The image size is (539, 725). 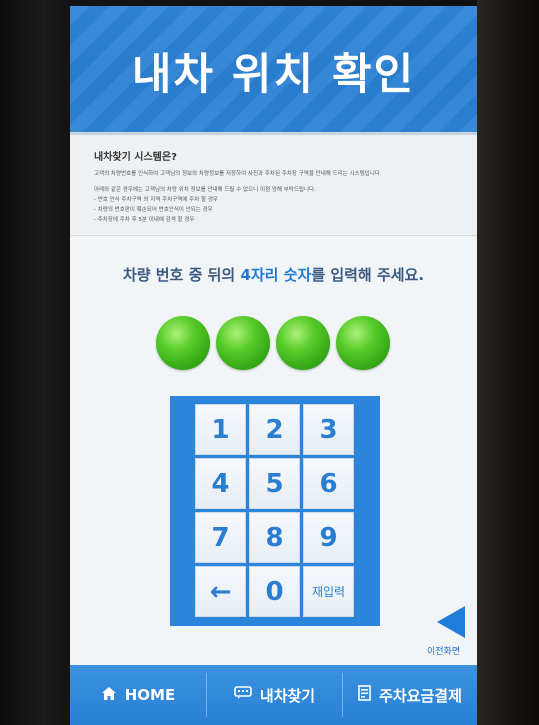 I want to click on info-line: - 번호 인식 주차구역 외 지역 주차구역에 주차 할 경우, so click(x=156, y=200).